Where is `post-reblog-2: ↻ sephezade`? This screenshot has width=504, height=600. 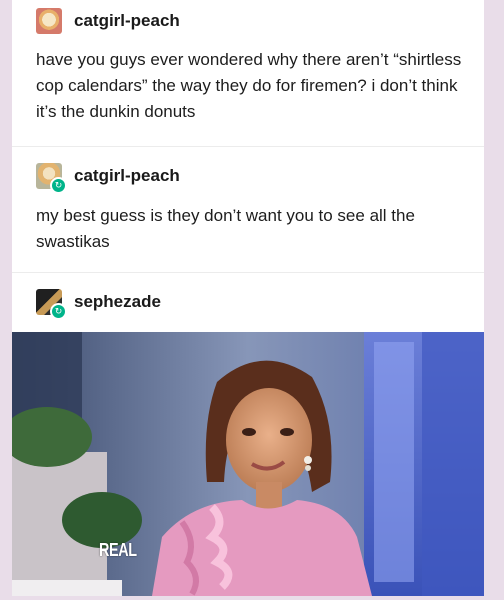 post-reblog-2: ↻ sephezade is located at coordinates (248, 302).